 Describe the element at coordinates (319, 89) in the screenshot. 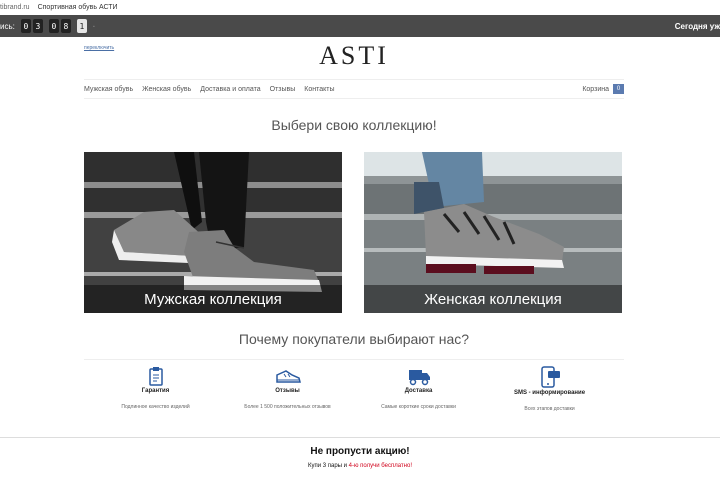

I see `nav-item-contacts: Контакты` at that location.